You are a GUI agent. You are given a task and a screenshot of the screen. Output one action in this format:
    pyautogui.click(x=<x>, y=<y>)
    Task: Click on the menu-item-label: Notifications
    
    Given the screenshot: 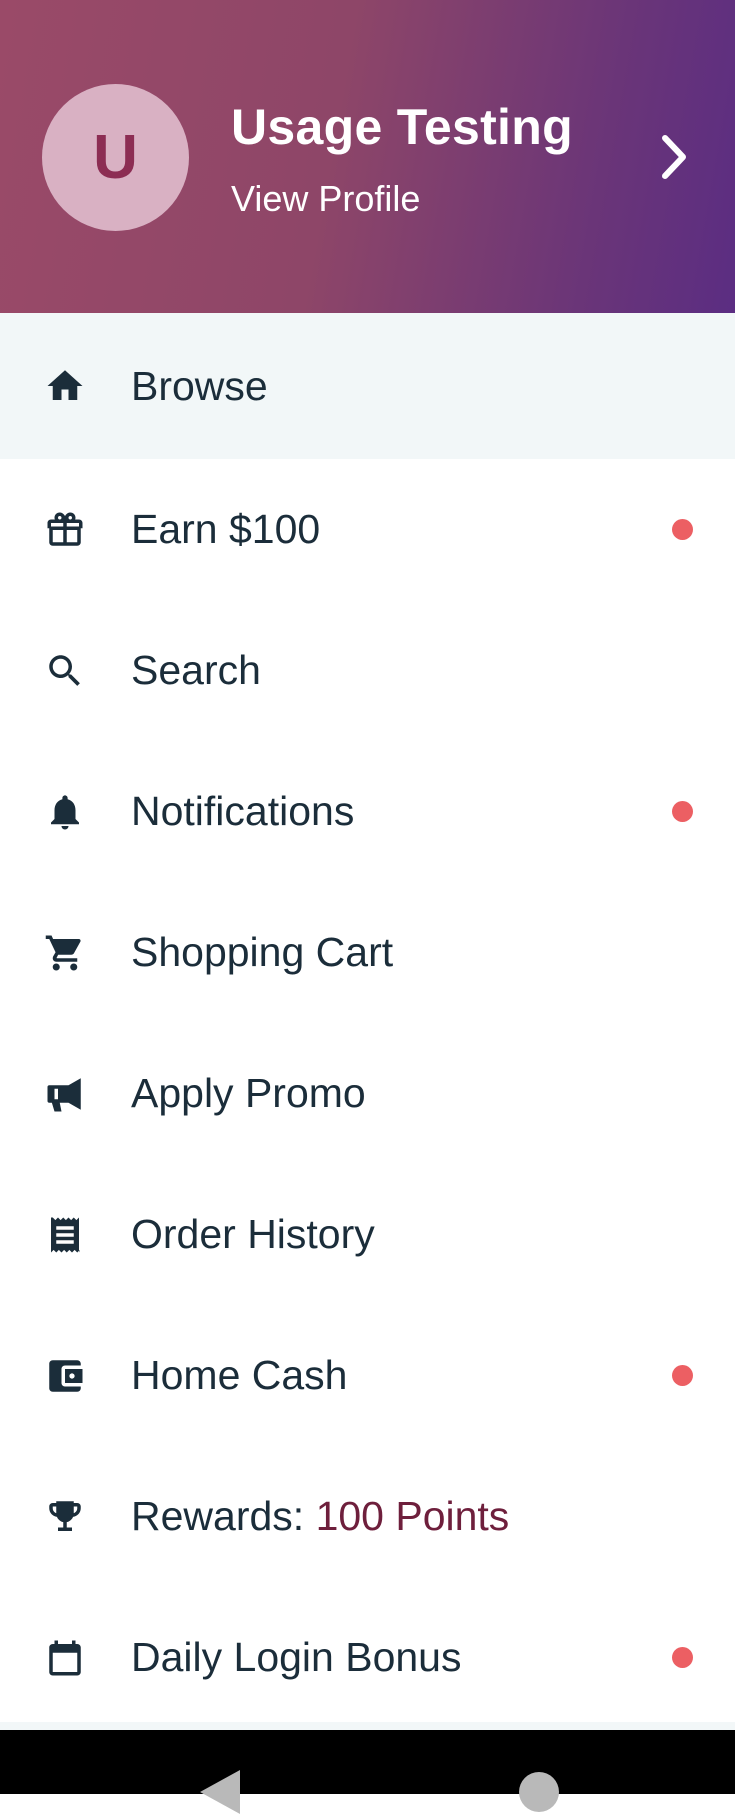 What is the action you would take?
    pyautogui.click(x=243, y=811)
    